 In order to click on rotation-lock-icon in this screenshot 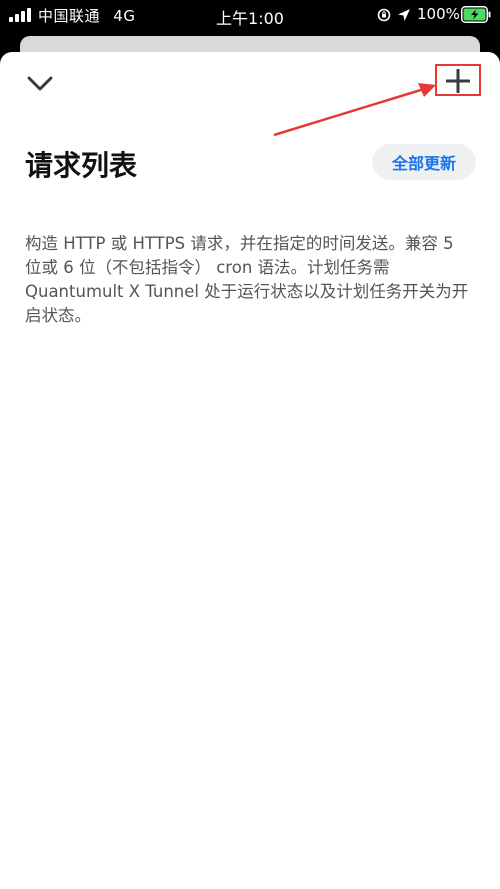, I will do `click(384, 15)`.